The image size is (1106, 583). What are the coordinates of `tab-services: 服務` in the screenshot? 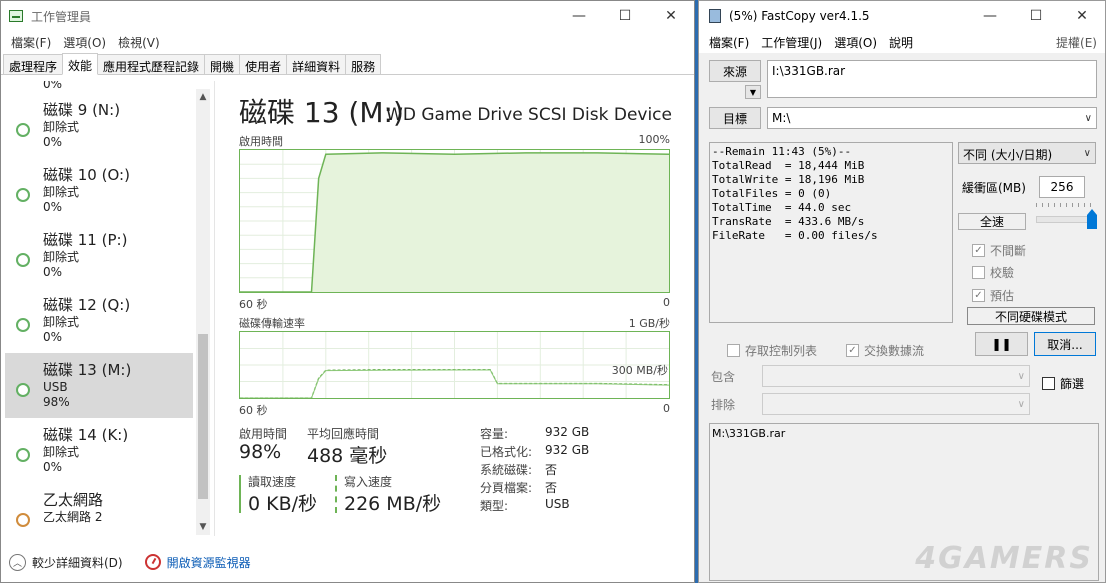 It's located at (363, 64).